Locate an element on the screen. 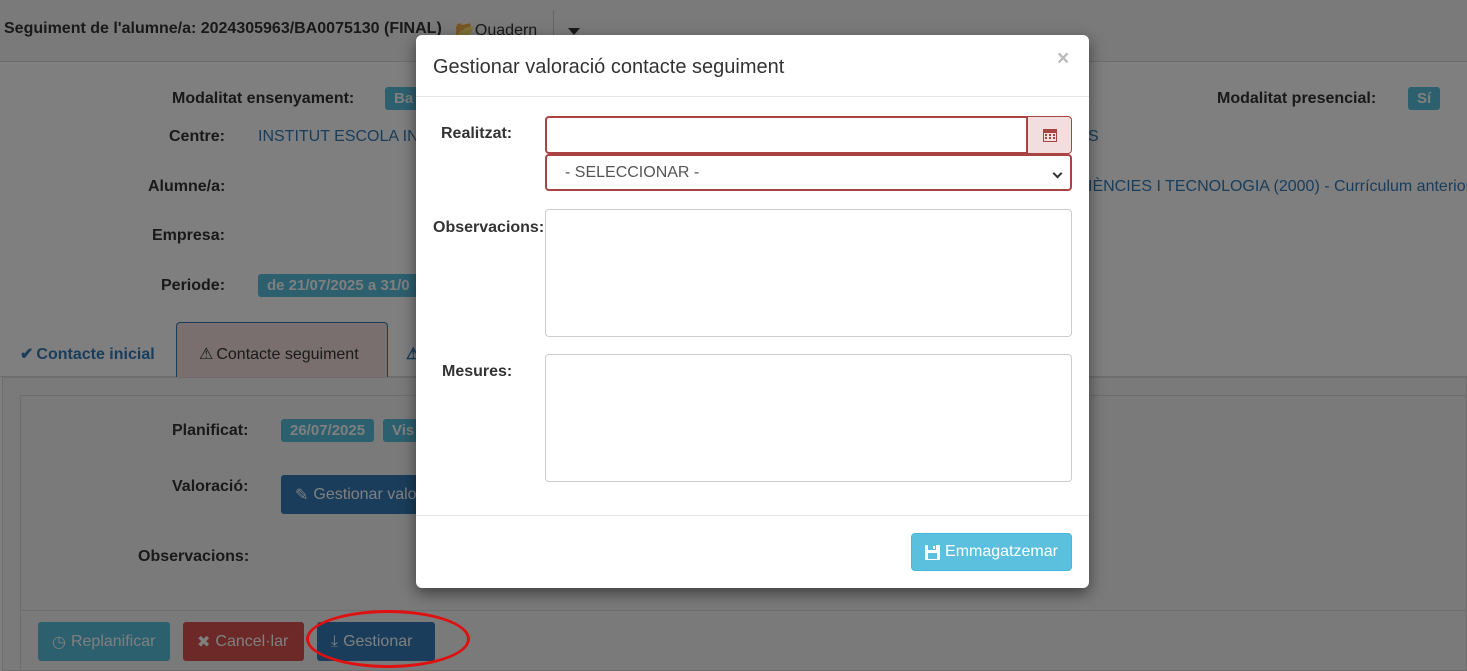 This screenshot has height=671, width=1467. modal-header: Gestionar valoració contacte seguiment × is located at coordinates (752, 66).